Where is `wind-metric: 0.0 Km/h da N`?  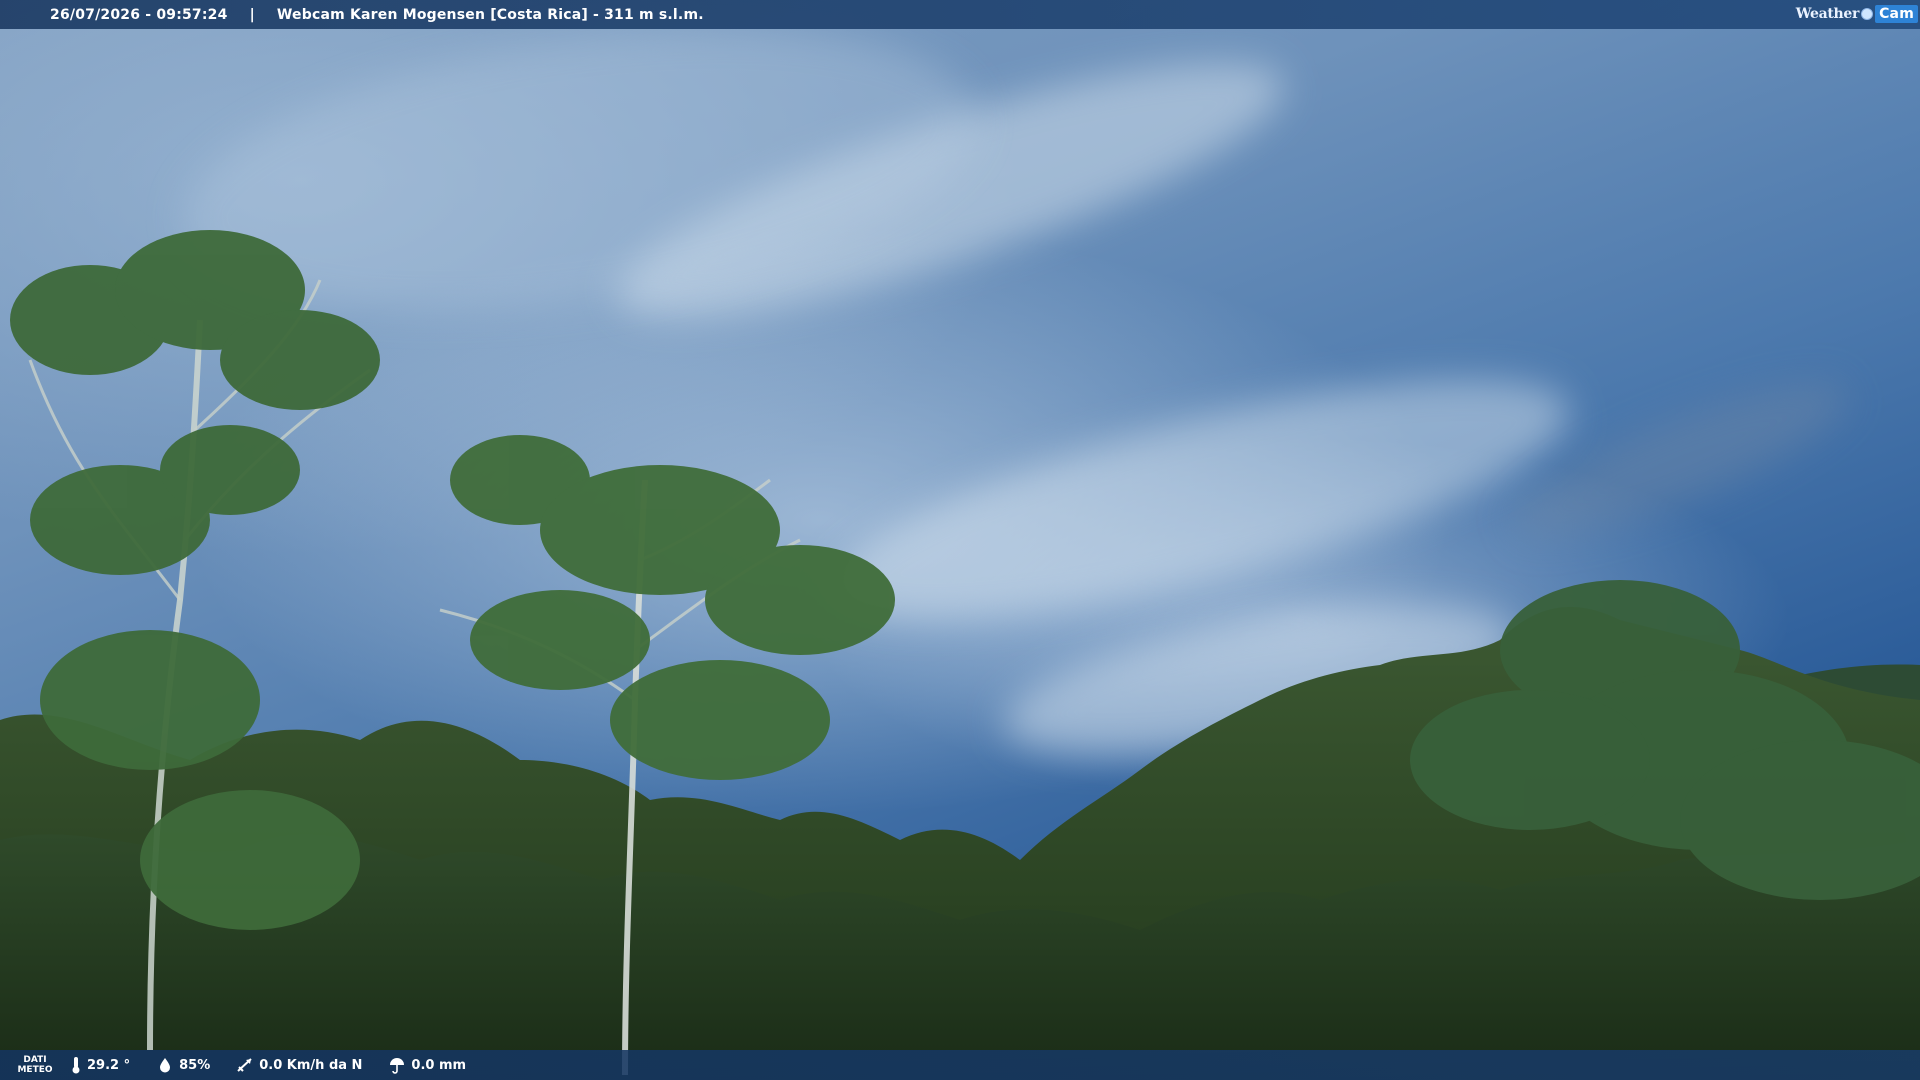
wind-metric: 0.0 Km/h da N is located at coordinates (299, 1065).